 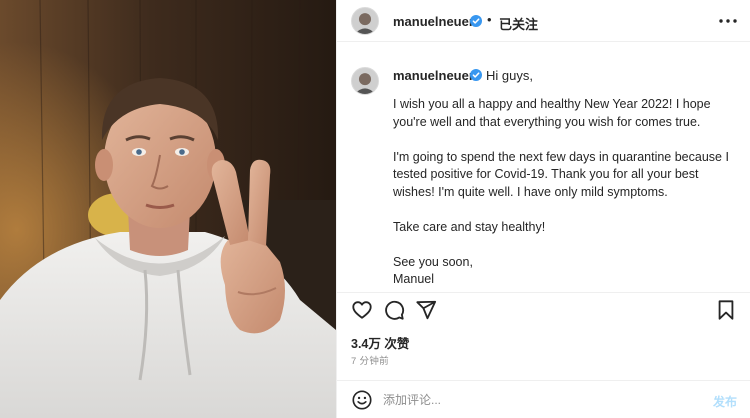 I want to click on post-header: manuelneuer • 已关注, so click(x=543, y=21).